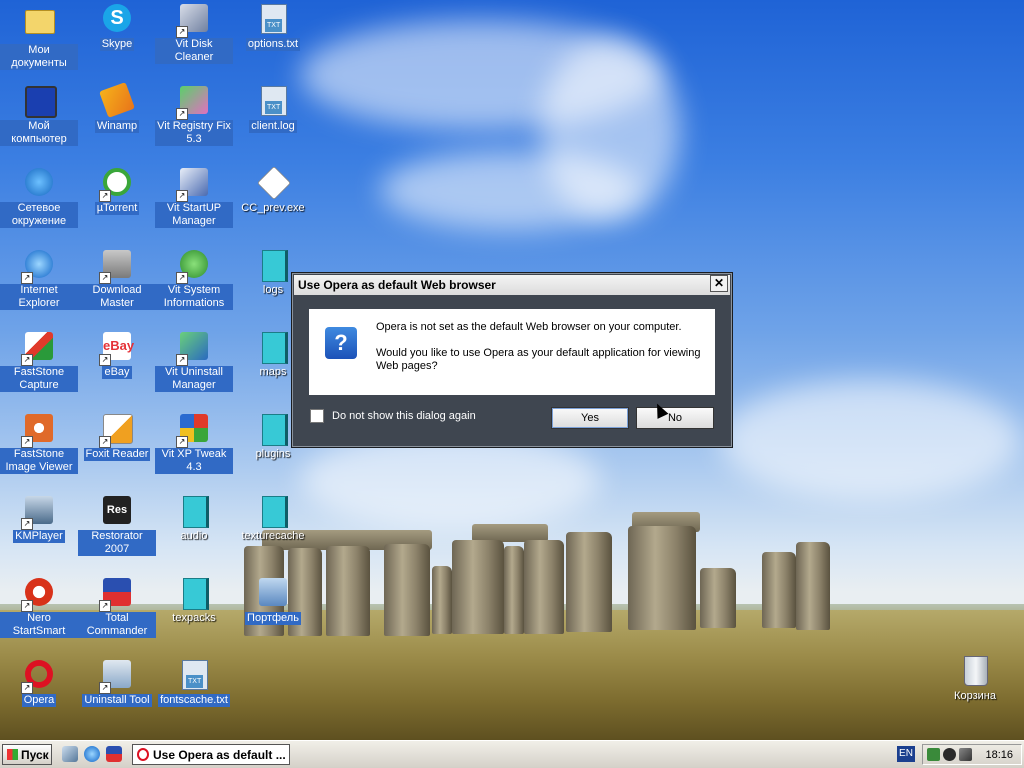 This screenshot has height=768, width=1024. Describe the element at coordinates (719, 283) in the screenshot. I see `close-icon: ✕` at that location.